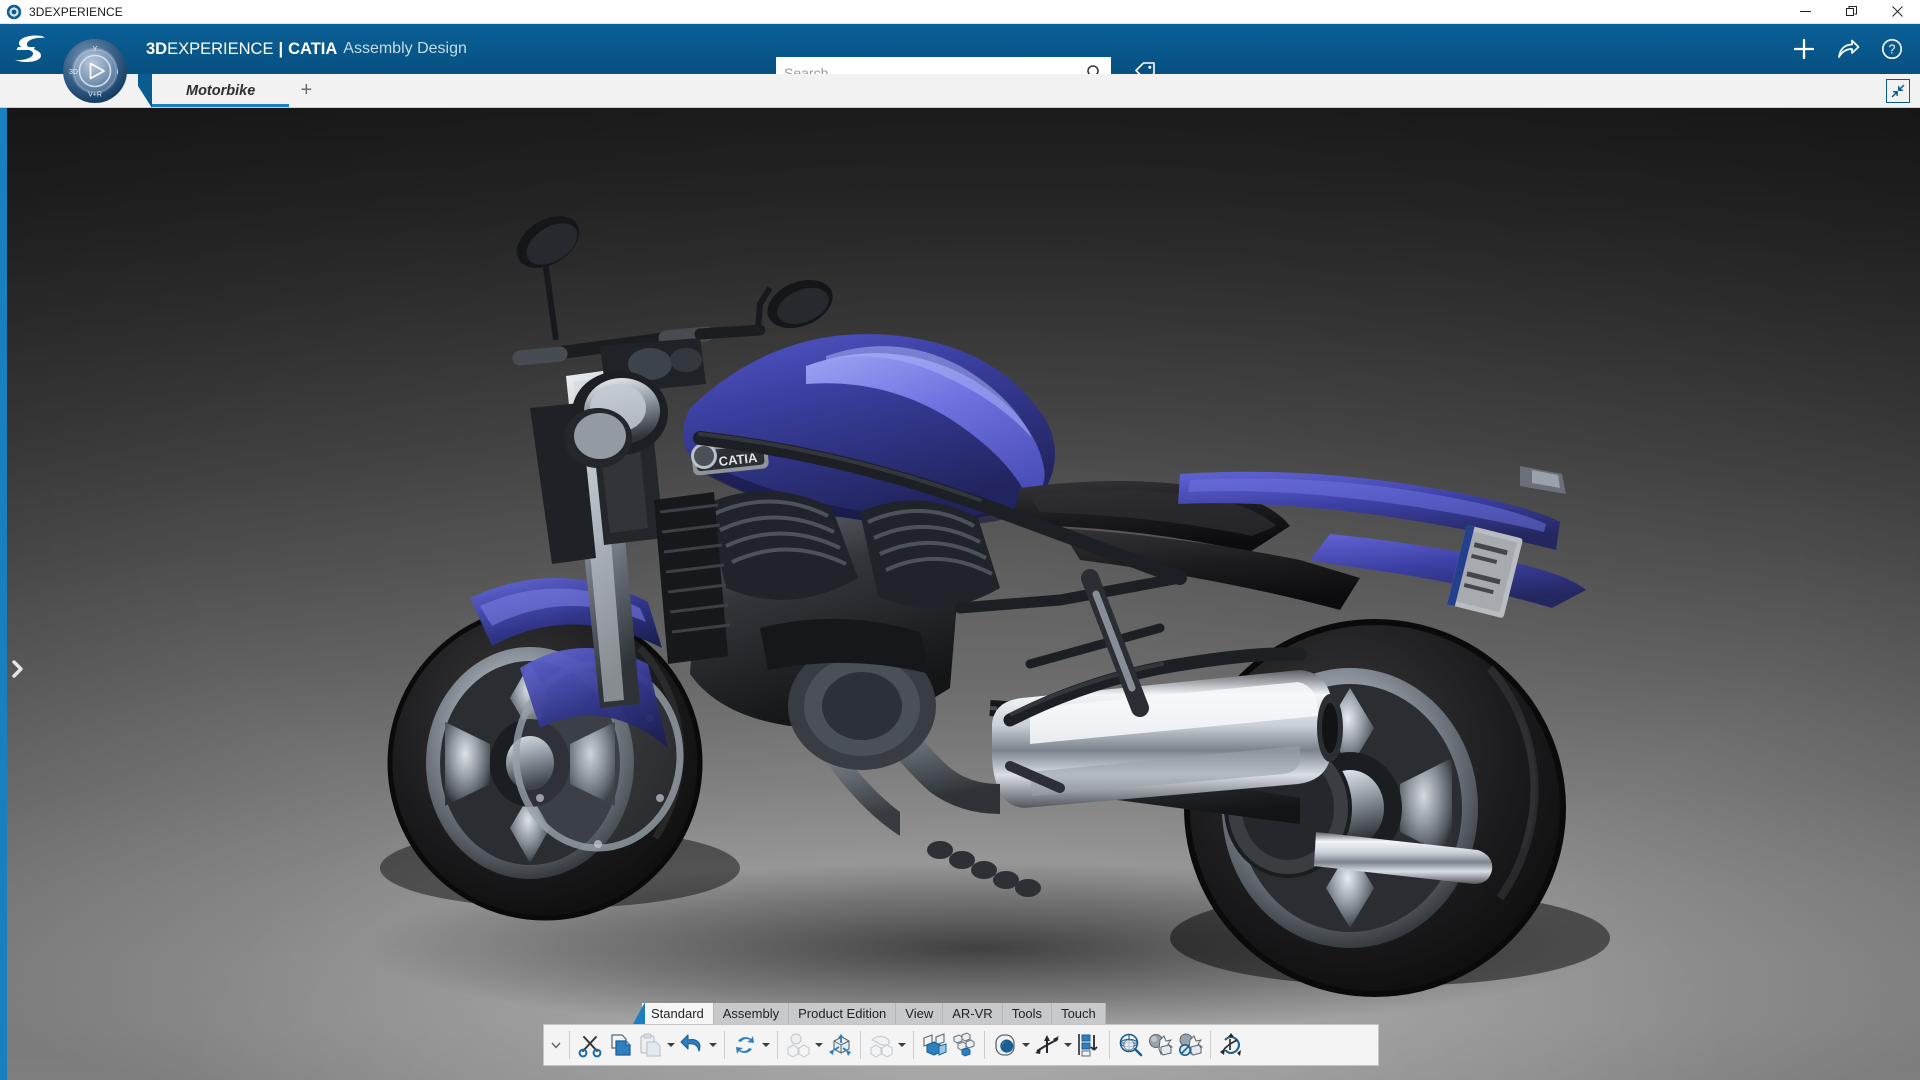  Describe the element at coordinates (798, 1045) in the screenshot. I see `insert-component-icon` at that location.